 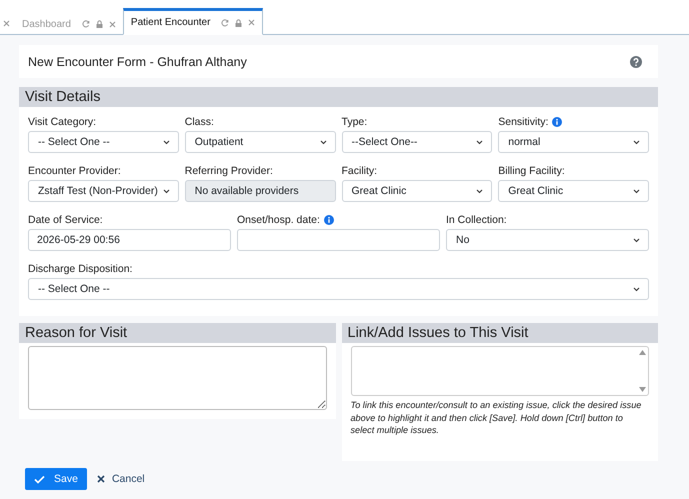 What do you see at coordinates (355, 122) in the screenshot?
I see `field-label: Type:` at bounding box center [355, 122].